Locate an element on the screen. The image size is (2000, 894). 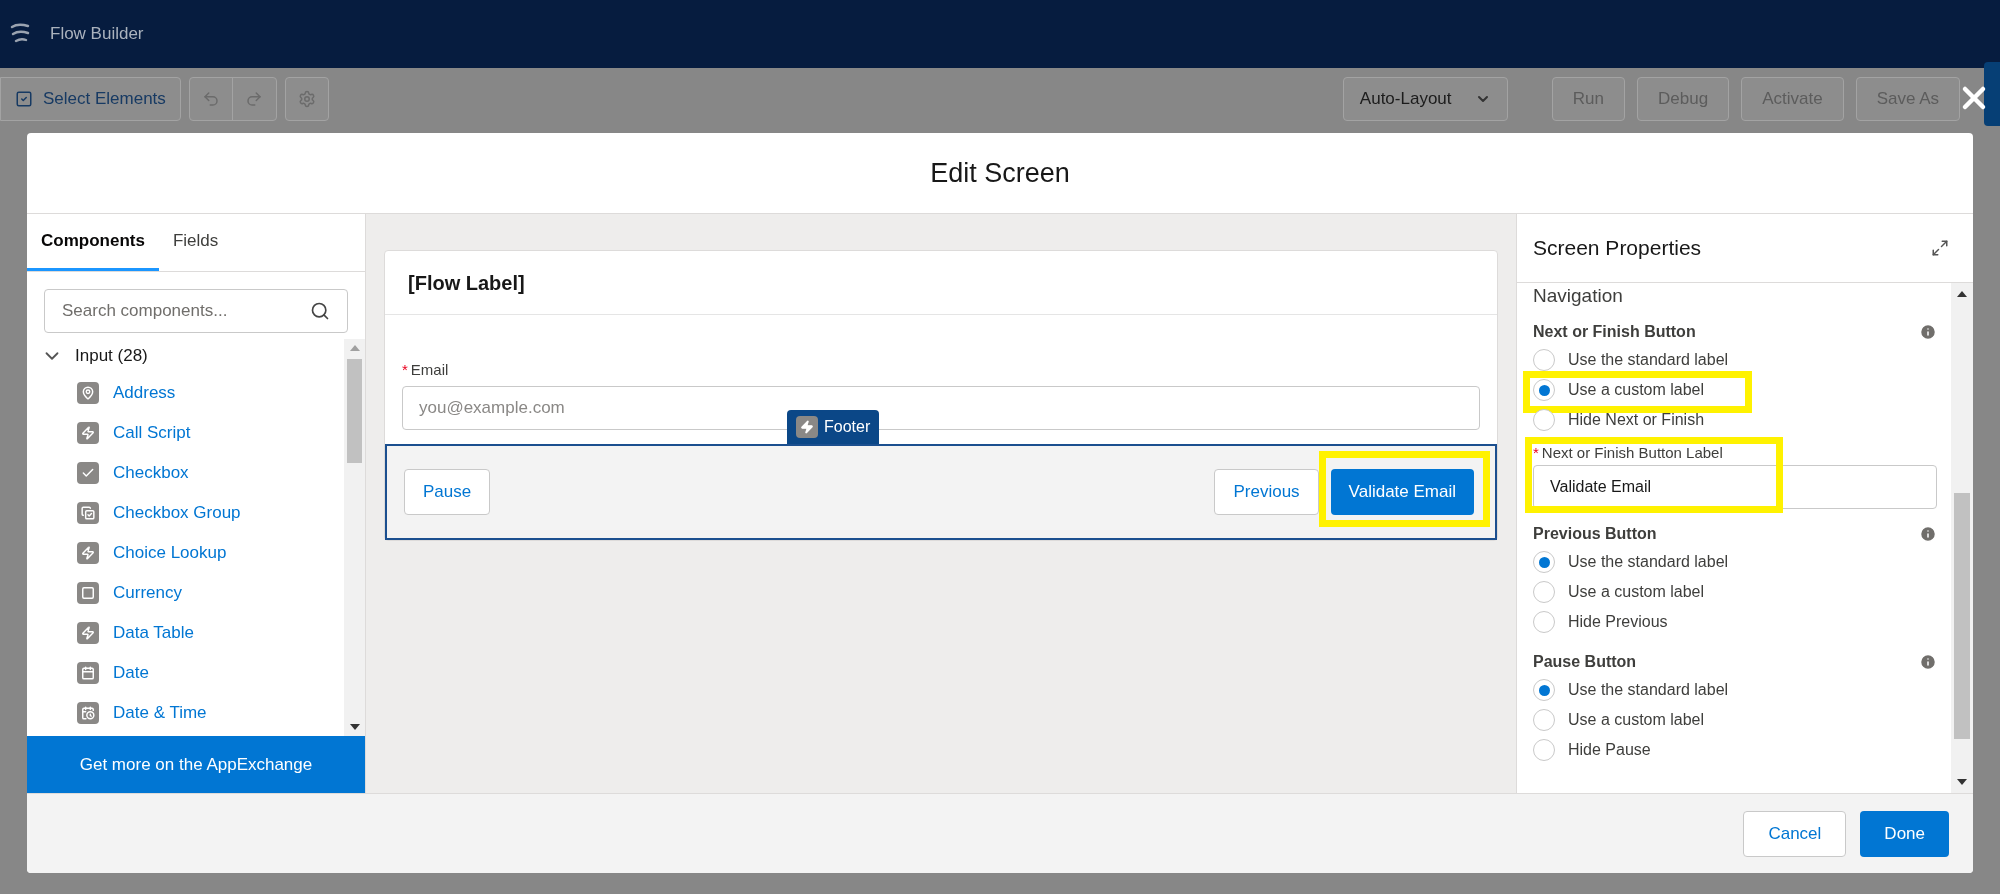
panel-tab: Fields is located at coordinates (195, 242).